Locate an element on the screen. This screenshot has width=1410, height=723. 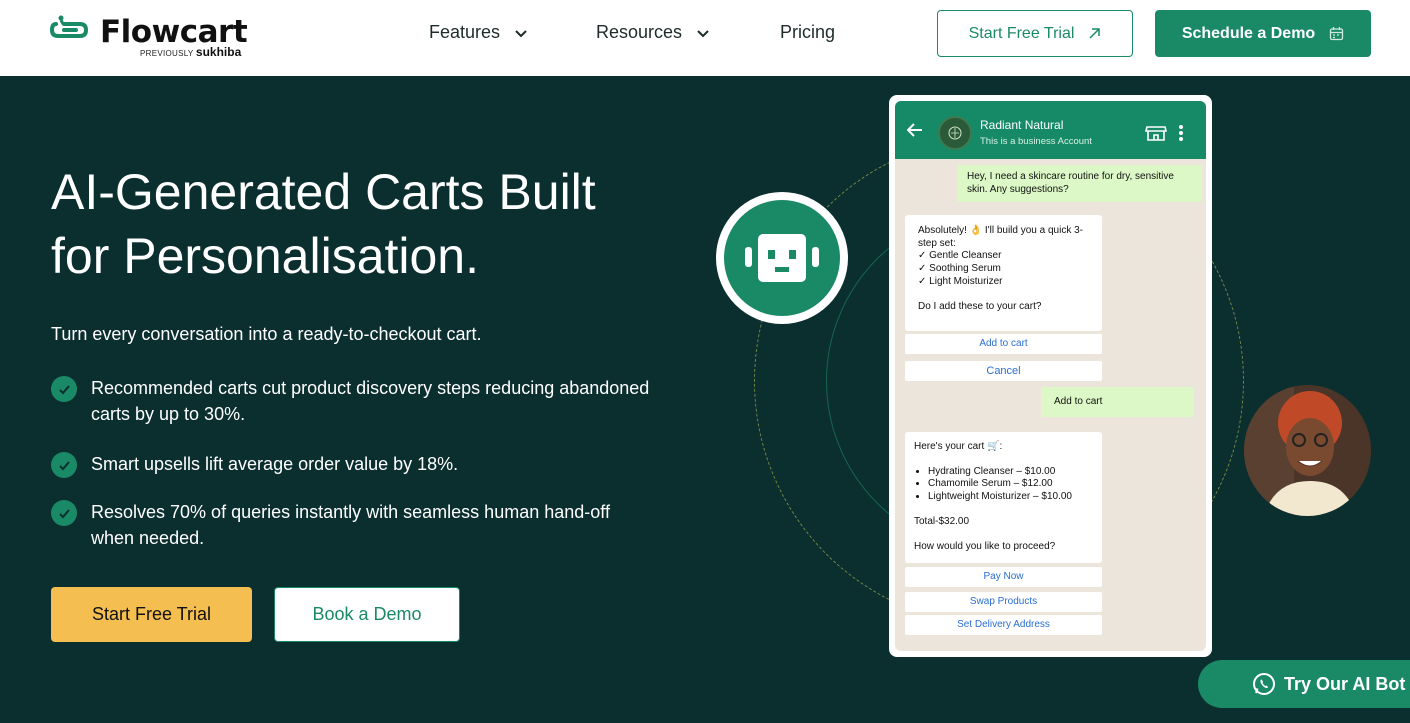
hero-title-line2: for Personalisation. is located at coordinates (265, 256).